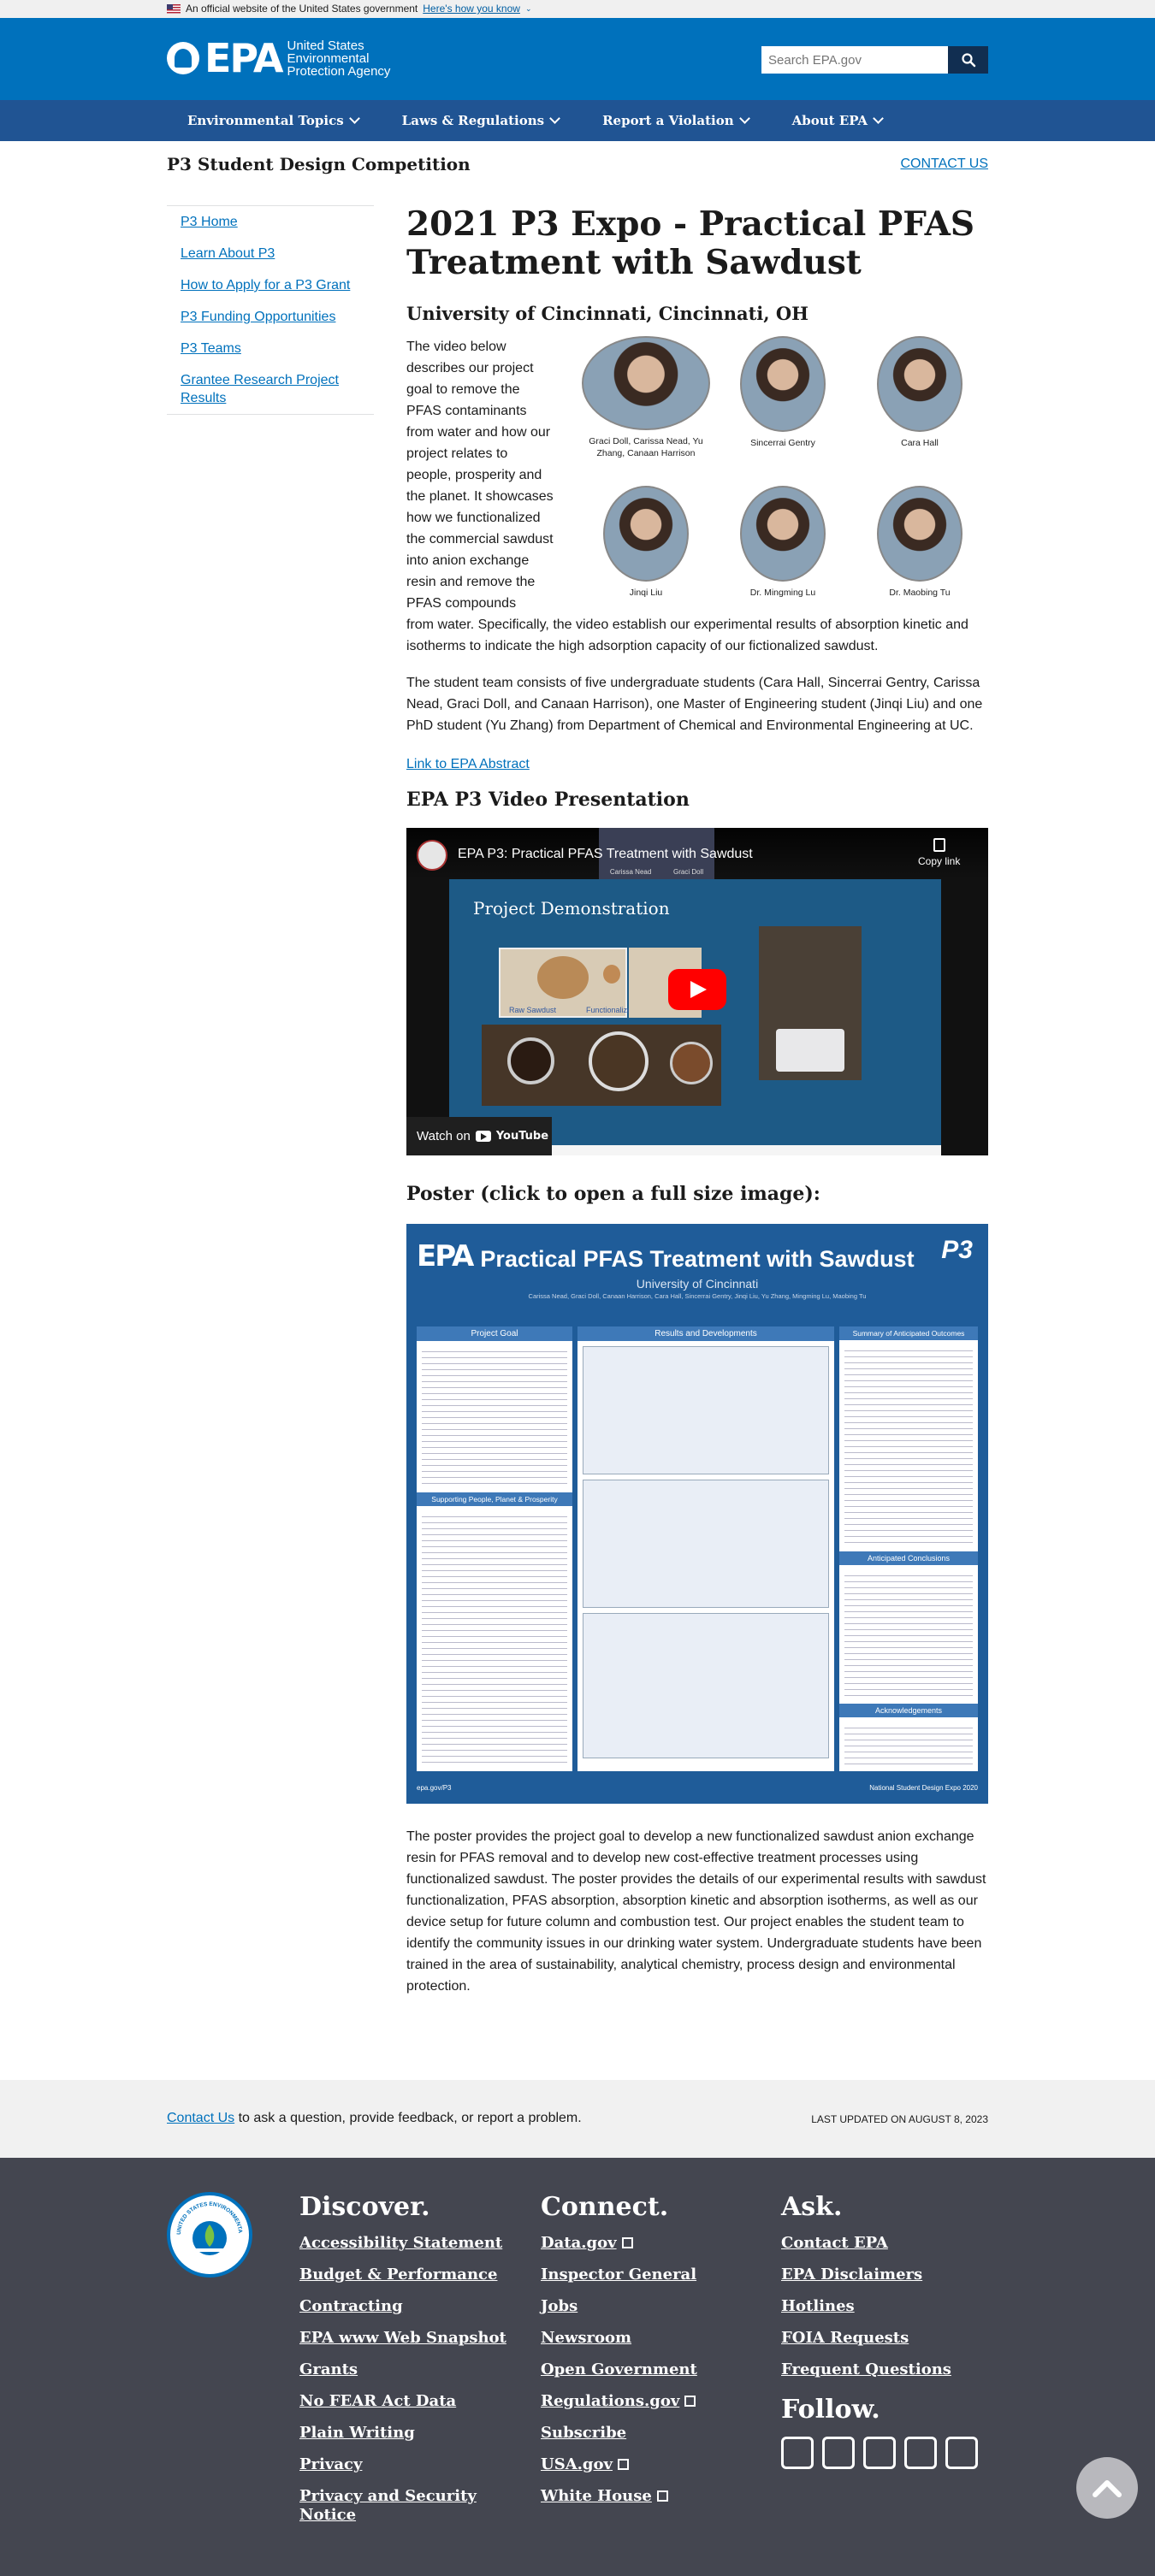 This screenshot has height=2576, width=1155. Describe the element at coordinates (414, 2506) in the screenshot. I see `footer-link: Privacy and Security Notice` at that location.